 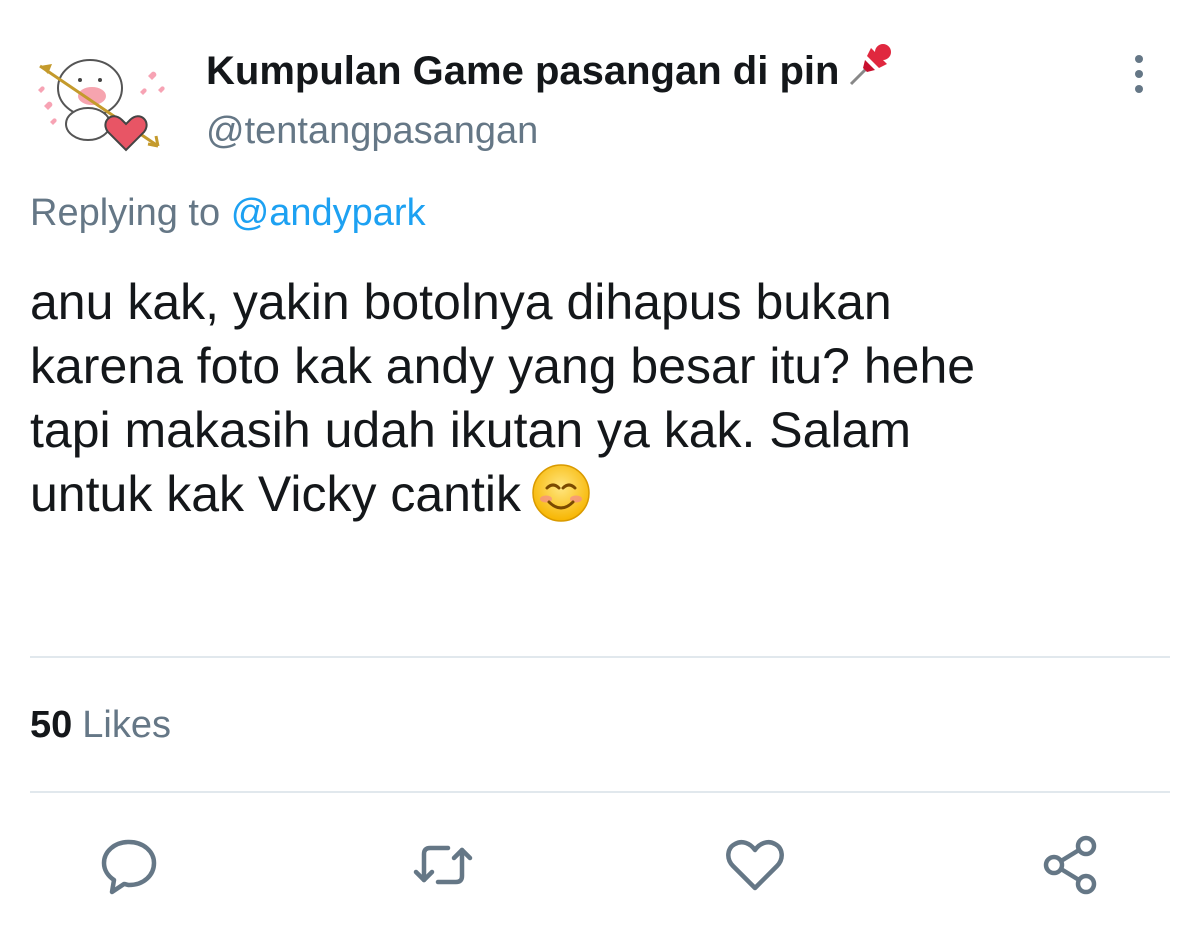 I want to click on pushpin-icon, so click(x=871, y=64).